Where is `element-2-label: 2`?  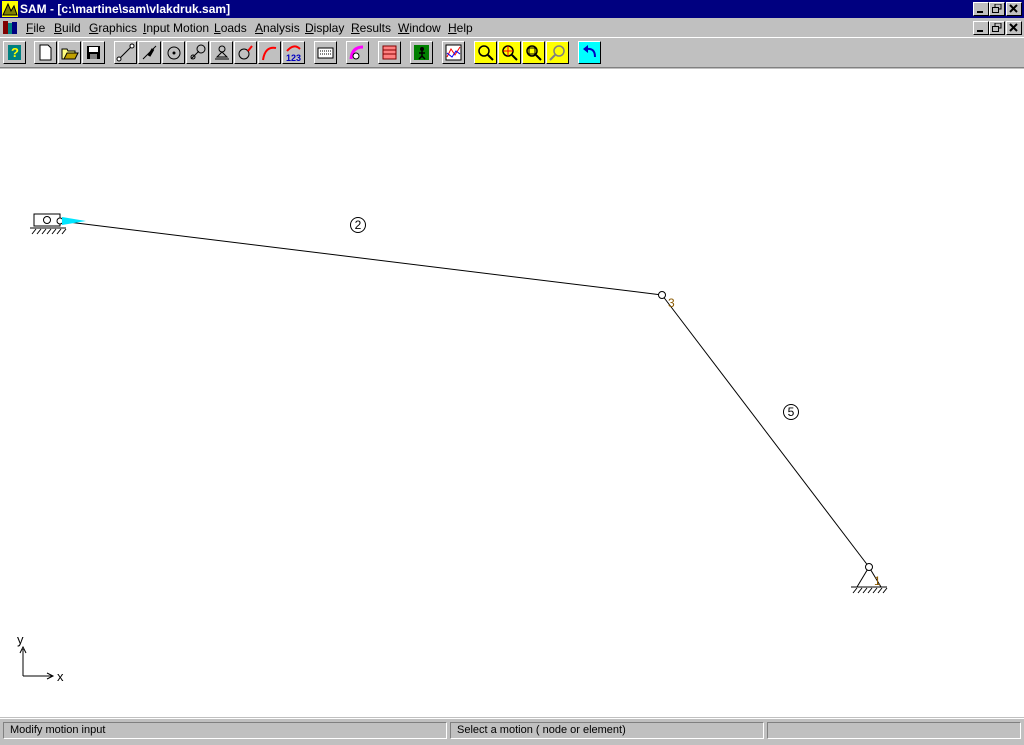
element-2-label: 2 is located at coordinates (358, 225).